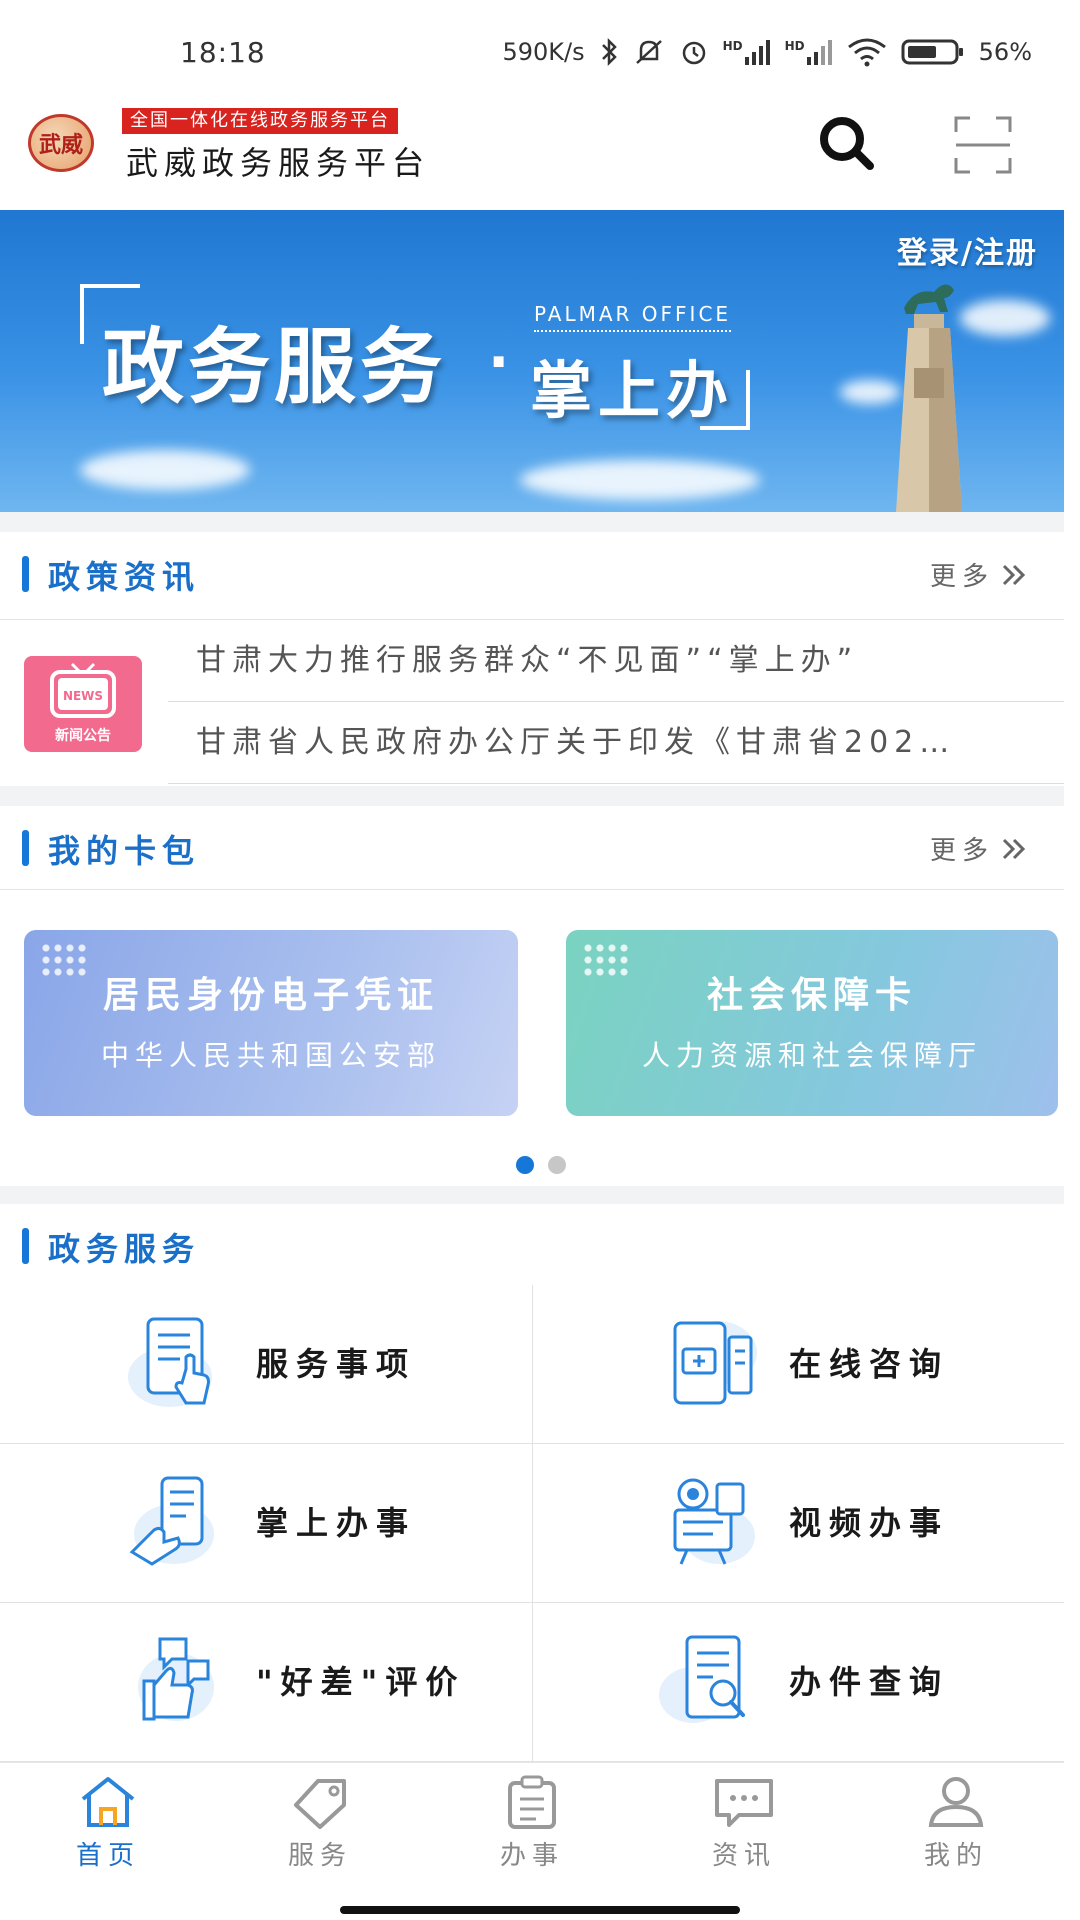  Describe the element at coordinates (361, 1682) in the screenshot. I see `service-label: "好差"评价` at that location.